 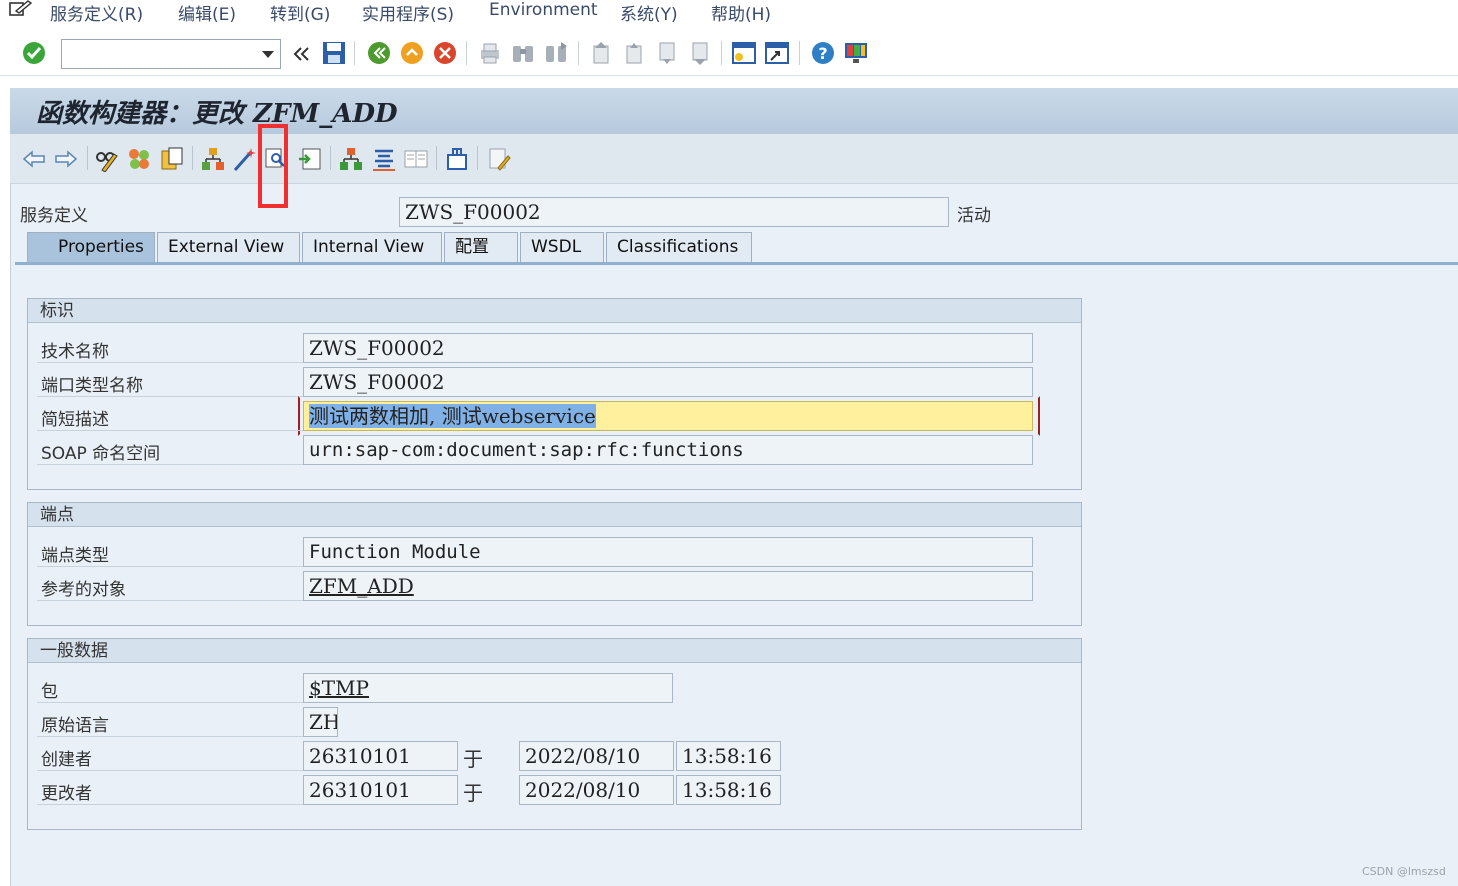 What do you see at coordinates (207, 12) in the screenshot?
I see `menu-edit: 编辑(E)` at bounding box center [207, 12].